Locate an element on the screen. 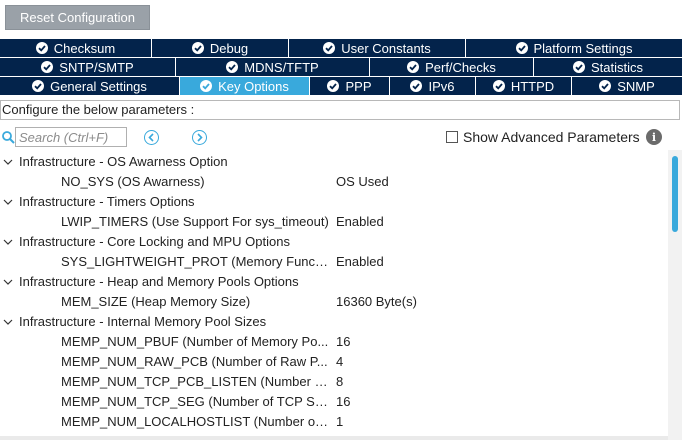 This screenshot has width=682, height=440. param-value: 4 is located at coordinates (339, 362).